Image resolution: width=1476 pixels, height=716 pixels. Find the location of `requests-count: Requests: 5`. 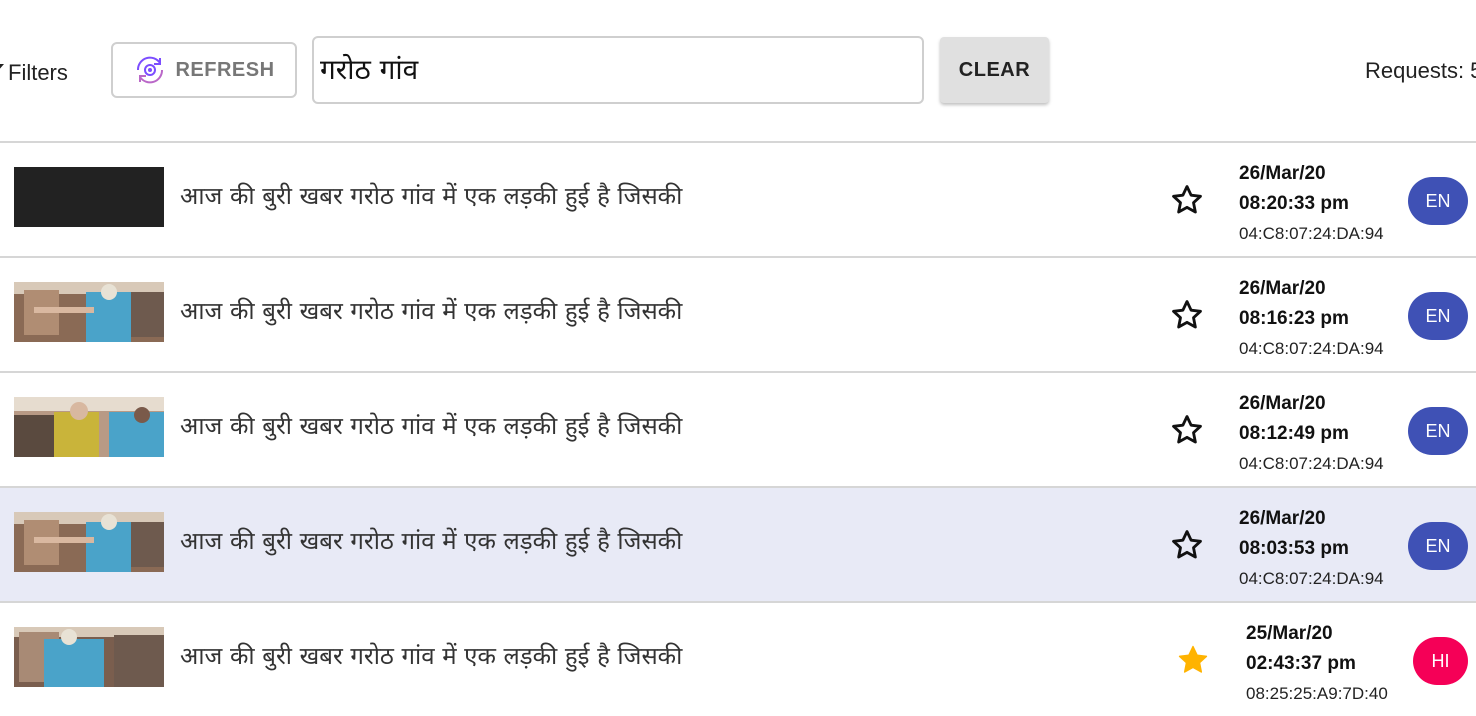

requests-count: Requests: 5 is located at coordinates (1420, 70).